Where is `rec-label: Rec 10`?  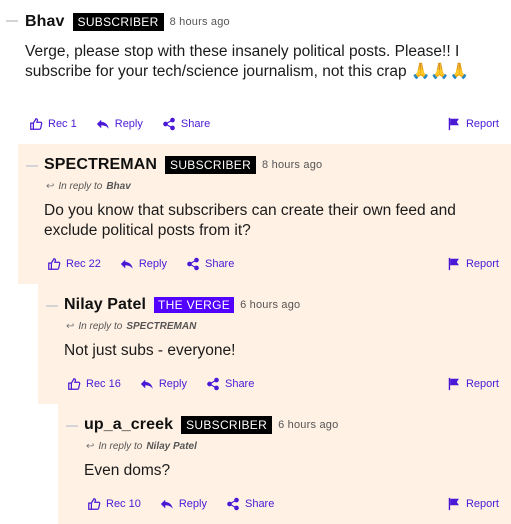 rec-label: Rec 10 is located at coordinates (123, 504).